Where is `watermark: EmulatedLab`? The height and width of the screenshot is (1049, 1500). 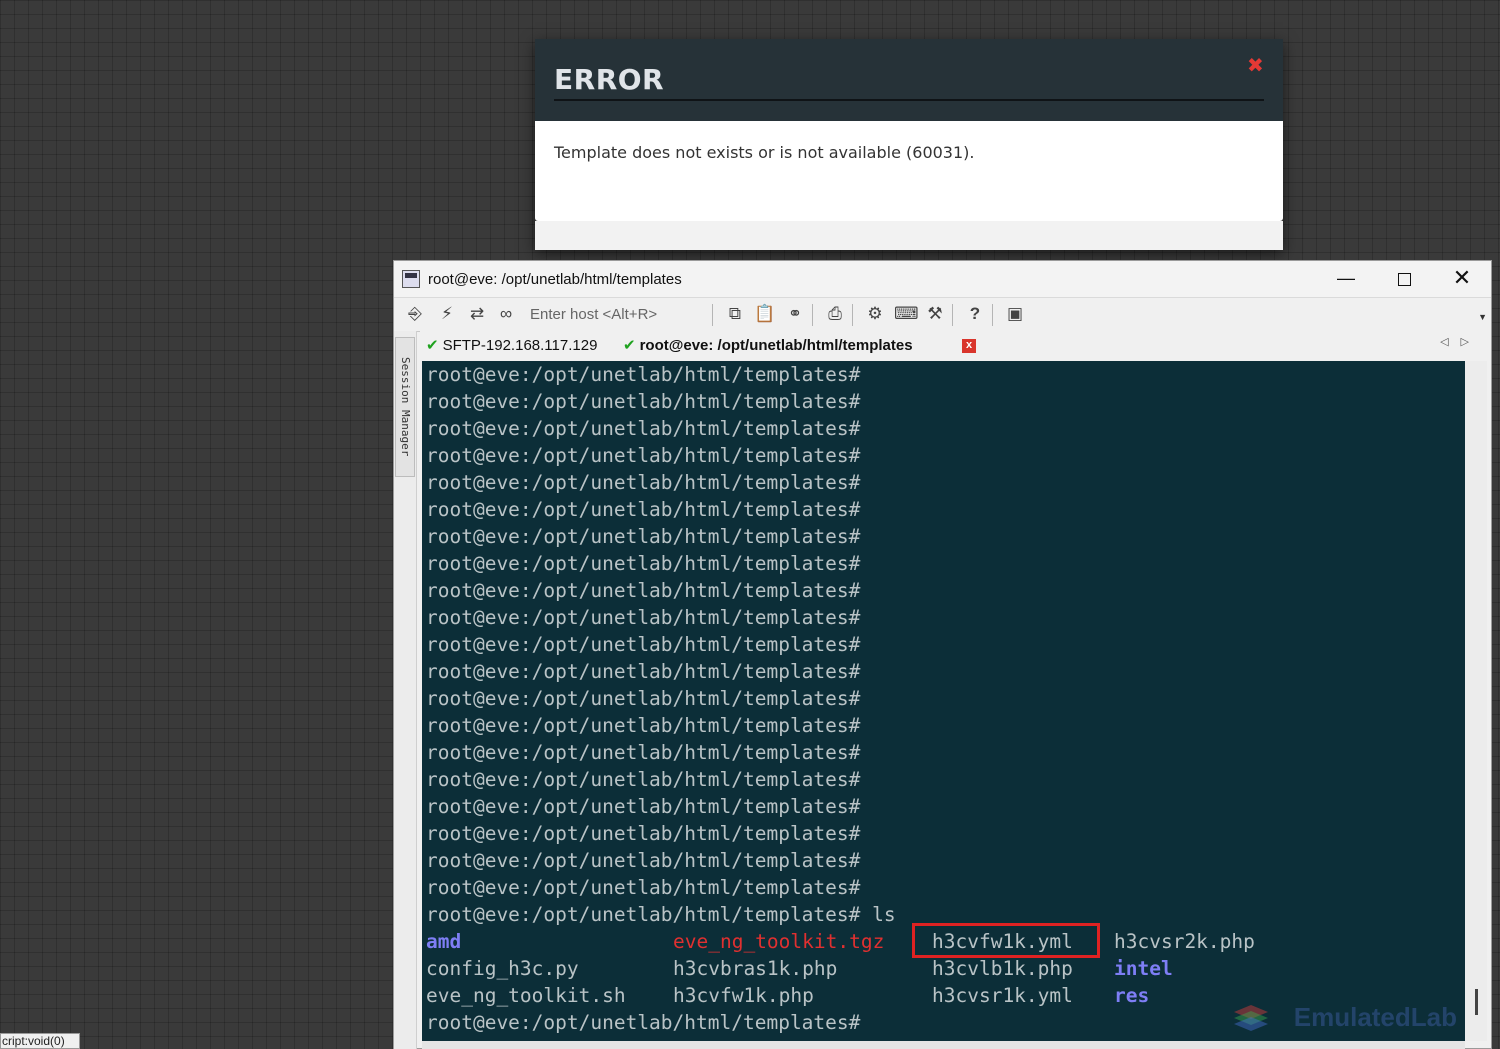
watermark: EmulatedLab is located at coordinates (1375, 1017).